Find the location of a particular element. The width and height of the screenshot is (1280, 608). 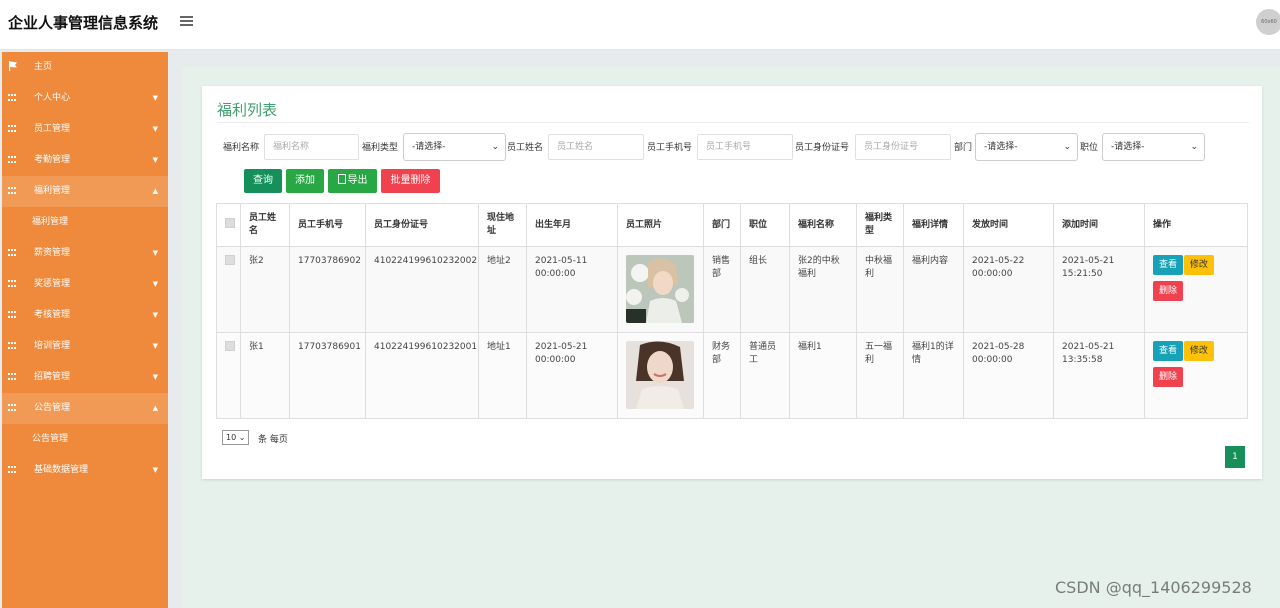

sidebar-item-welfare: 福利管理 ▲ is located at coordinates (85, 191).